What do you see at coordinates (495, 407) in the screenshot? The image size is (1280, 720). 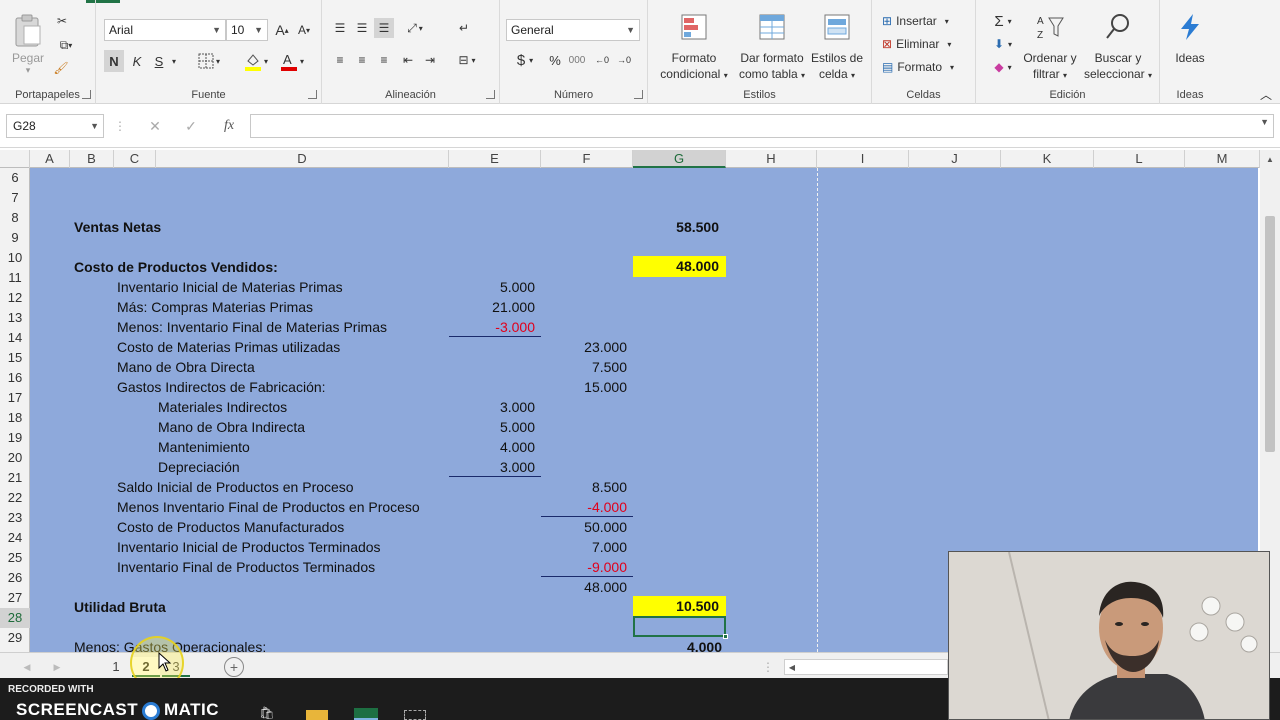 I see `cell-e17: 3.000` at bounding box center [495, 407].